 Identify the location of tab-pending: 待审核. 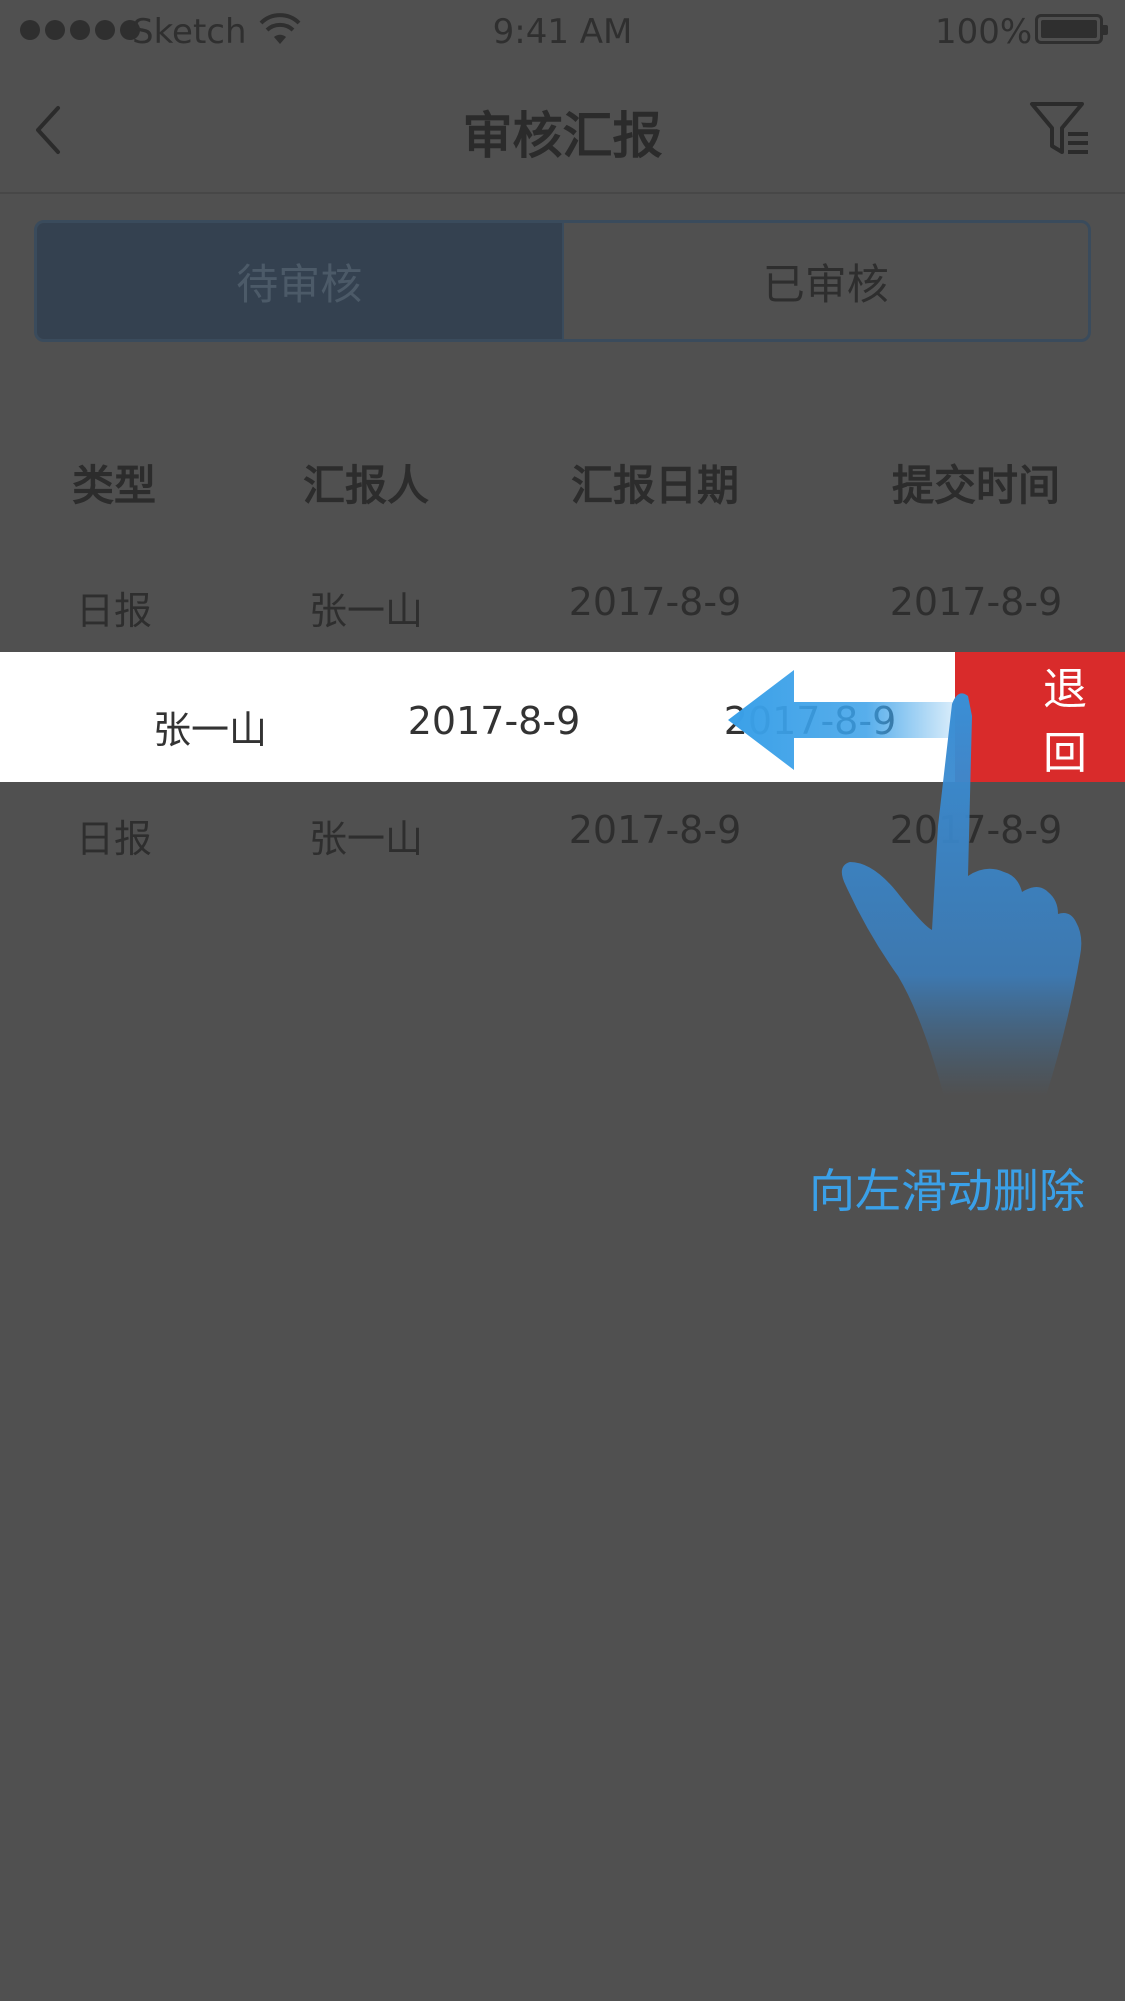
(299, 281).